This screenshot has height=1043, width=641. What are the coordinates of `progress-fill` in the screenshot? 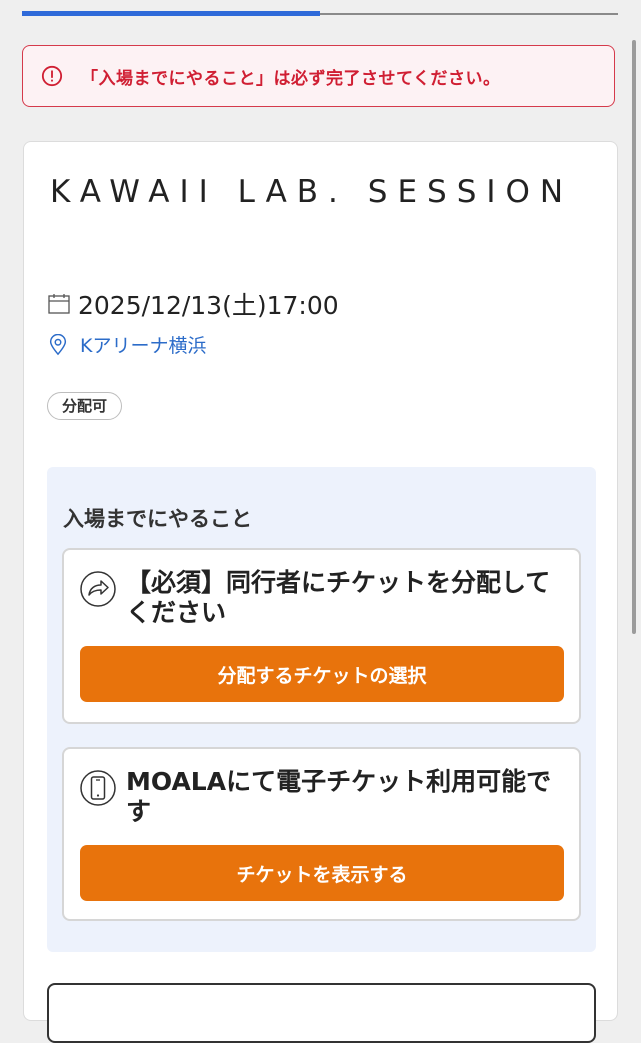 It's located at (171, 13).